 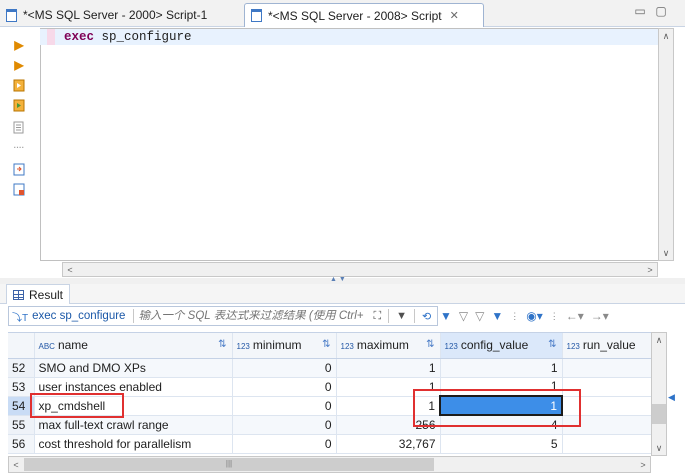 I want to click on filter-settings-icon: ▽, so click(x=479, y=316).